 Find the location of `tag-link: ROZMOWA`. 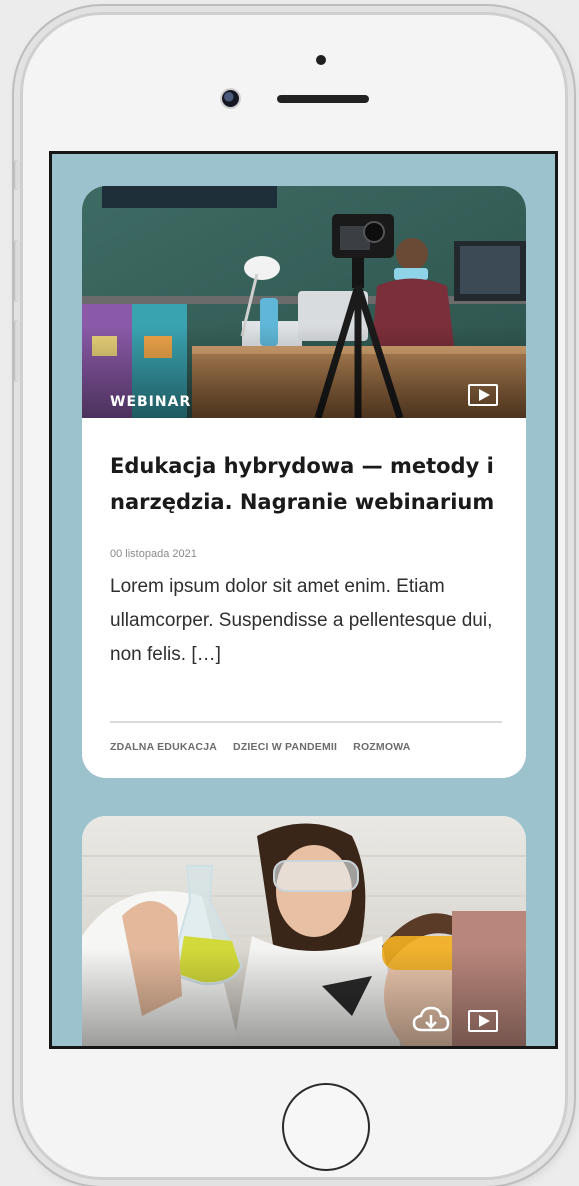

tag-link: ROZMOWA is located at coordinates (381, 747).